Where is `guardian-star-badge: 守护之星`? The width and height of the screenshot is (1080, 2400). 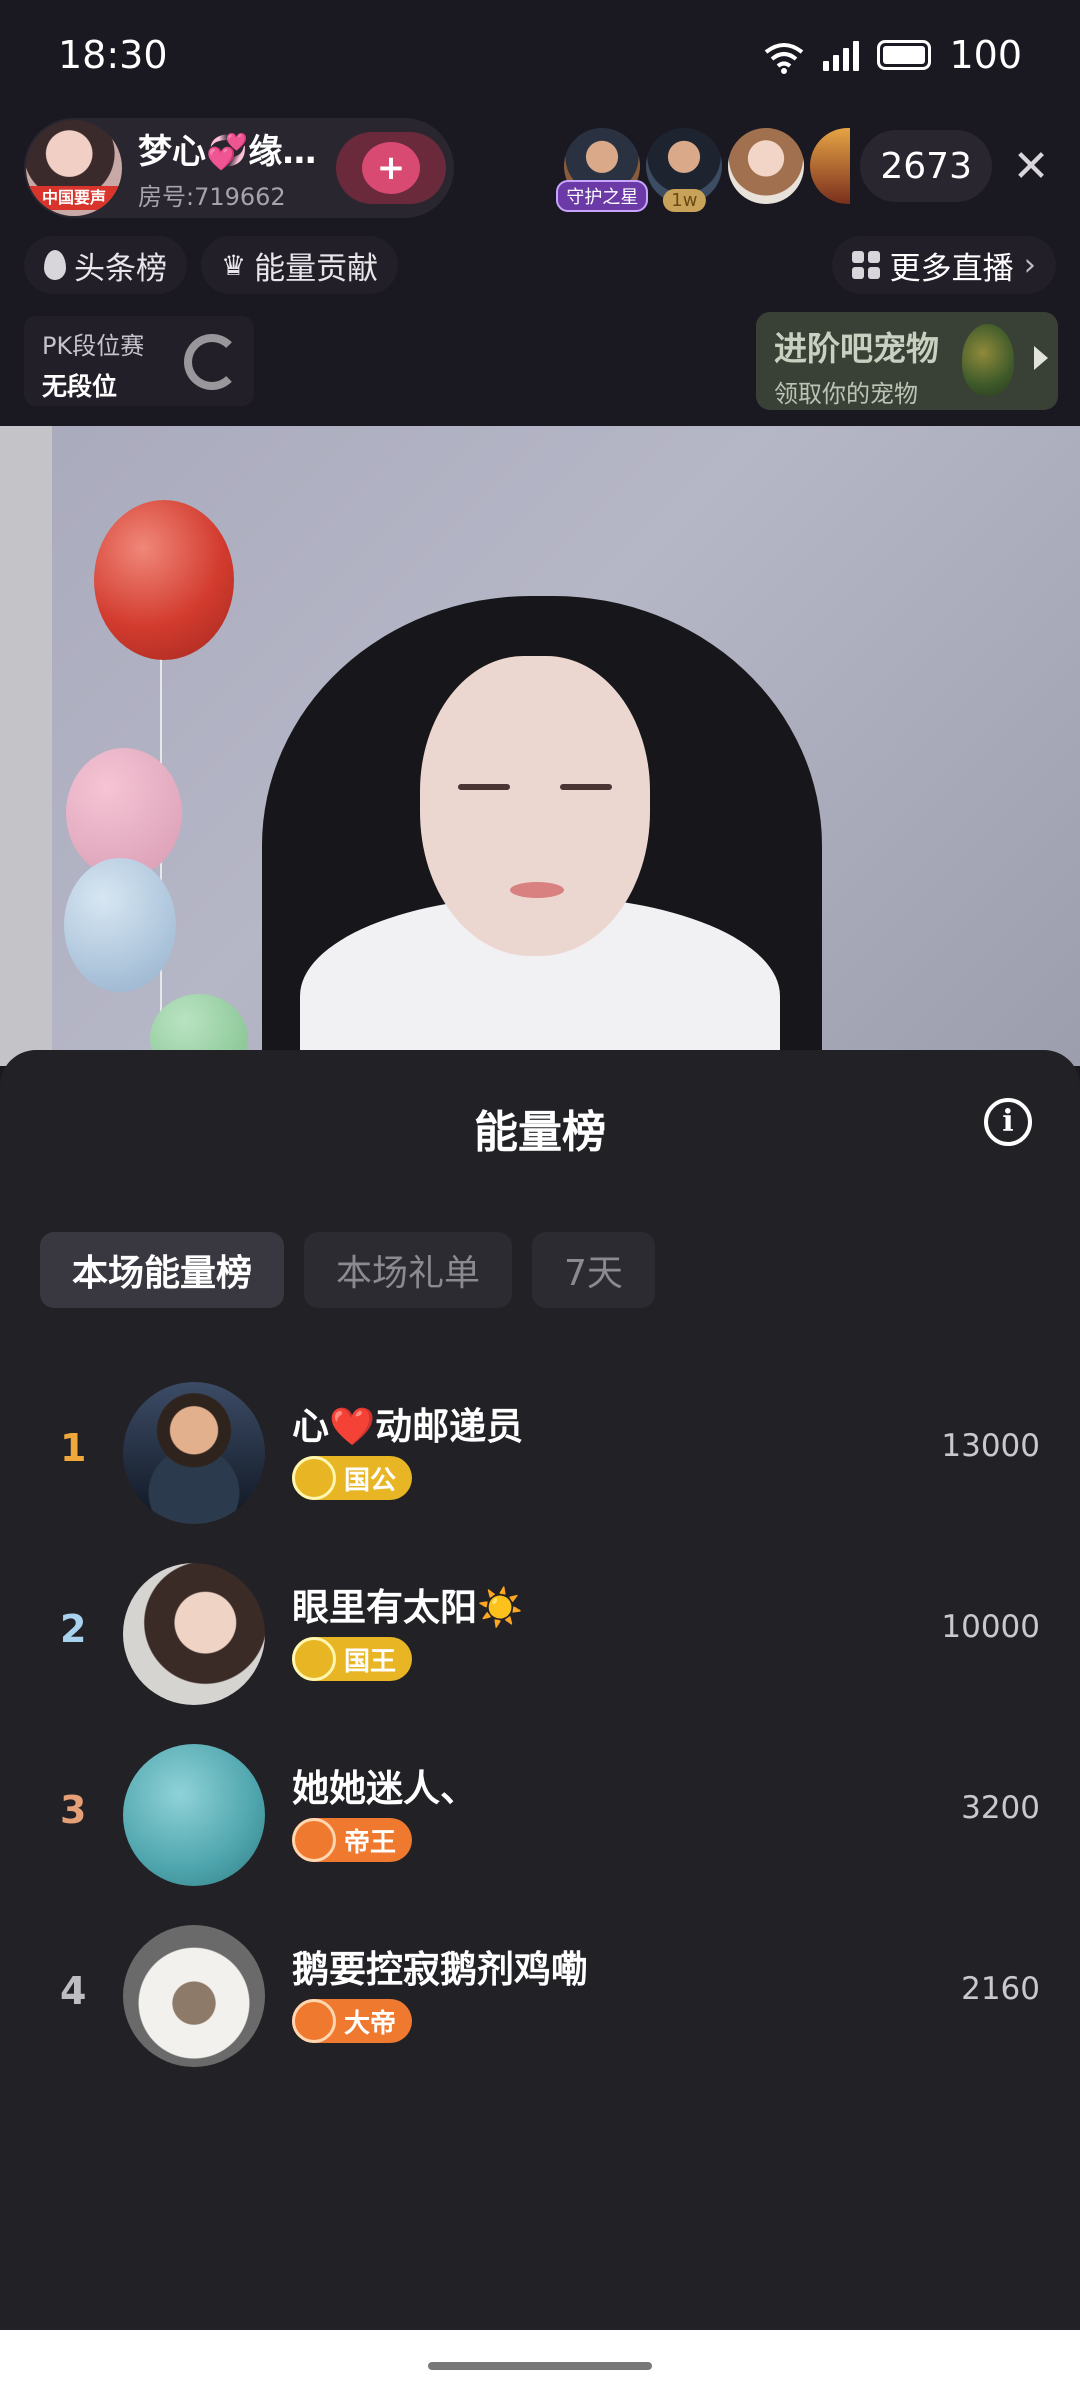
guardian-star-badge: 守护之星 is located at coordinates (602, 196).